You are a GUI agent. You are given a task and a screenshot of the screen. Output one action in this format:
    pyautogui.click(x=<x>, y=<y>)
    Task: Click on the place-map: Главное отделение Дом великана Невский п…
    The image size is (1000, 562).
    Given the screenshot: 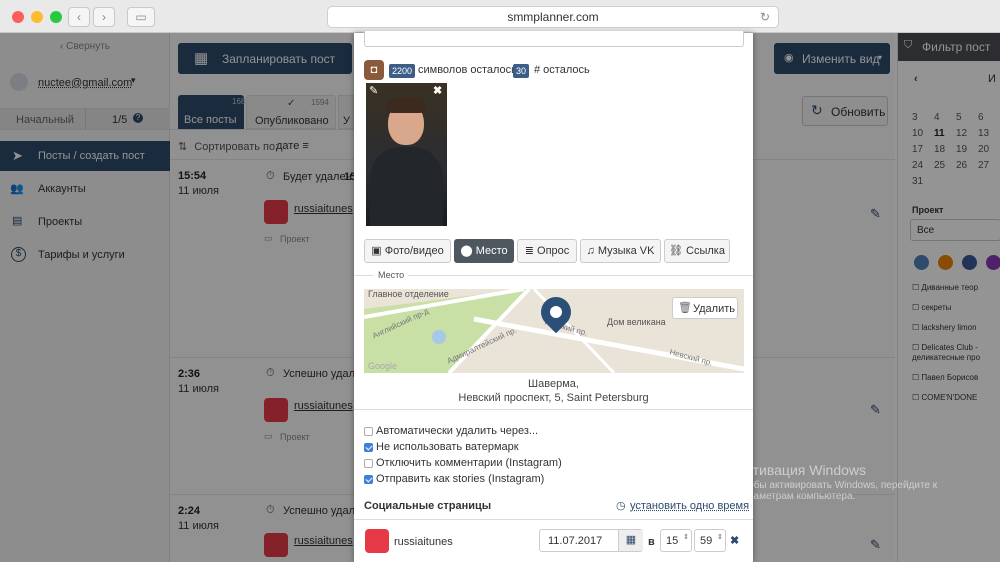 What is the action you would take?
    pyautogui.click(x=554, y=331)
    